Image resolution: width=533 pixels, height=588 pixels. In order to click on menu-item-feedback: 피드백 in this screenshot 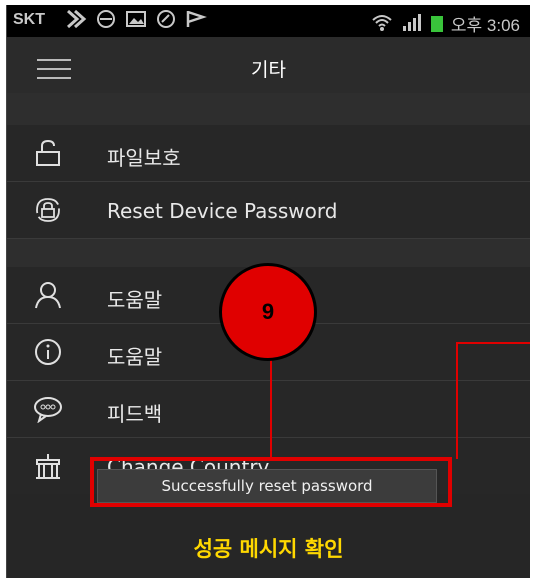, I will do `click(268, 409)`.